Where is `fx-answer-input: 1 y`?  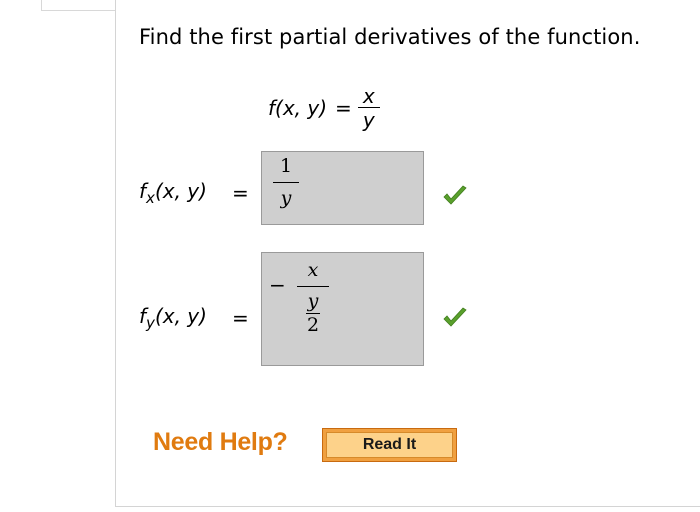 fx-answer-input: 1 y is located at coordinates (342, 188).